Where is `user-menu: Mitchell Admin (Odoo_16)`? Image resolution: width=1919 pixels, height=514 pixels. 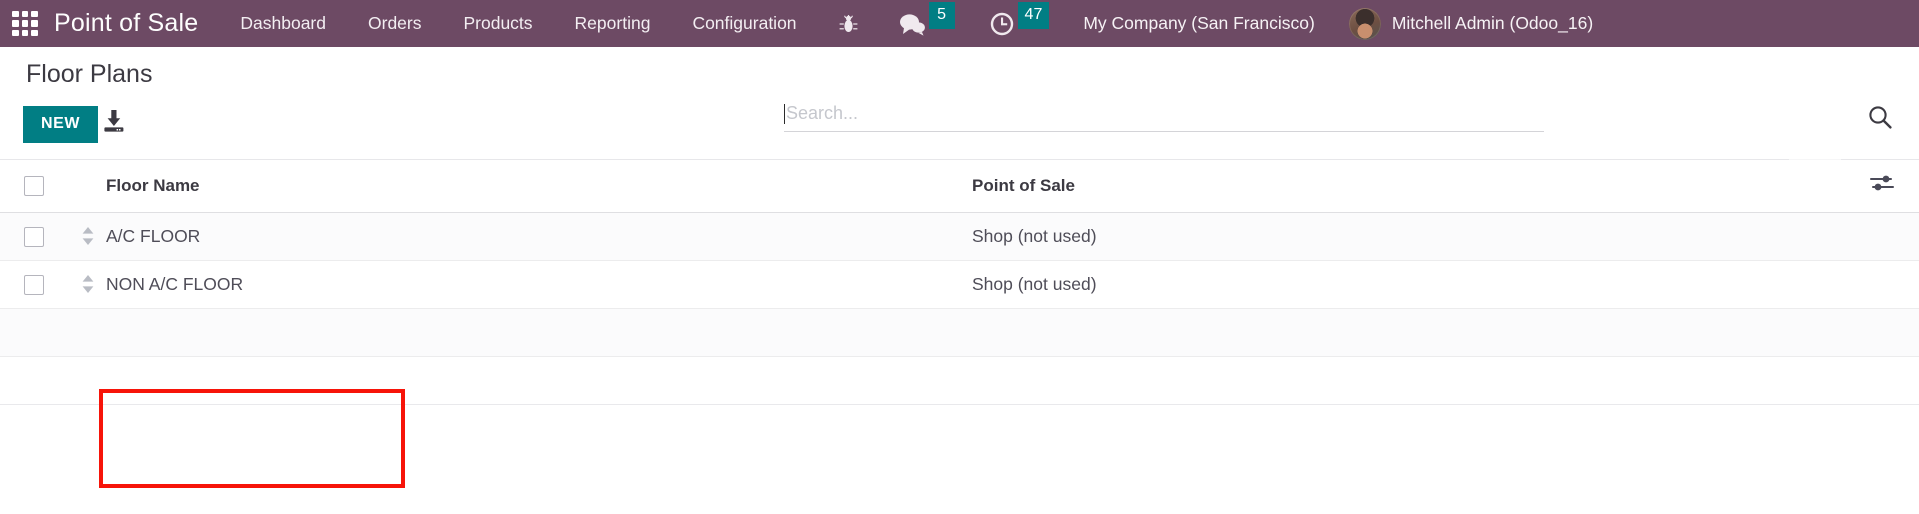 user-menu: Mitchell Admin (Odoo_16) is located at coordinates (1471, 23).